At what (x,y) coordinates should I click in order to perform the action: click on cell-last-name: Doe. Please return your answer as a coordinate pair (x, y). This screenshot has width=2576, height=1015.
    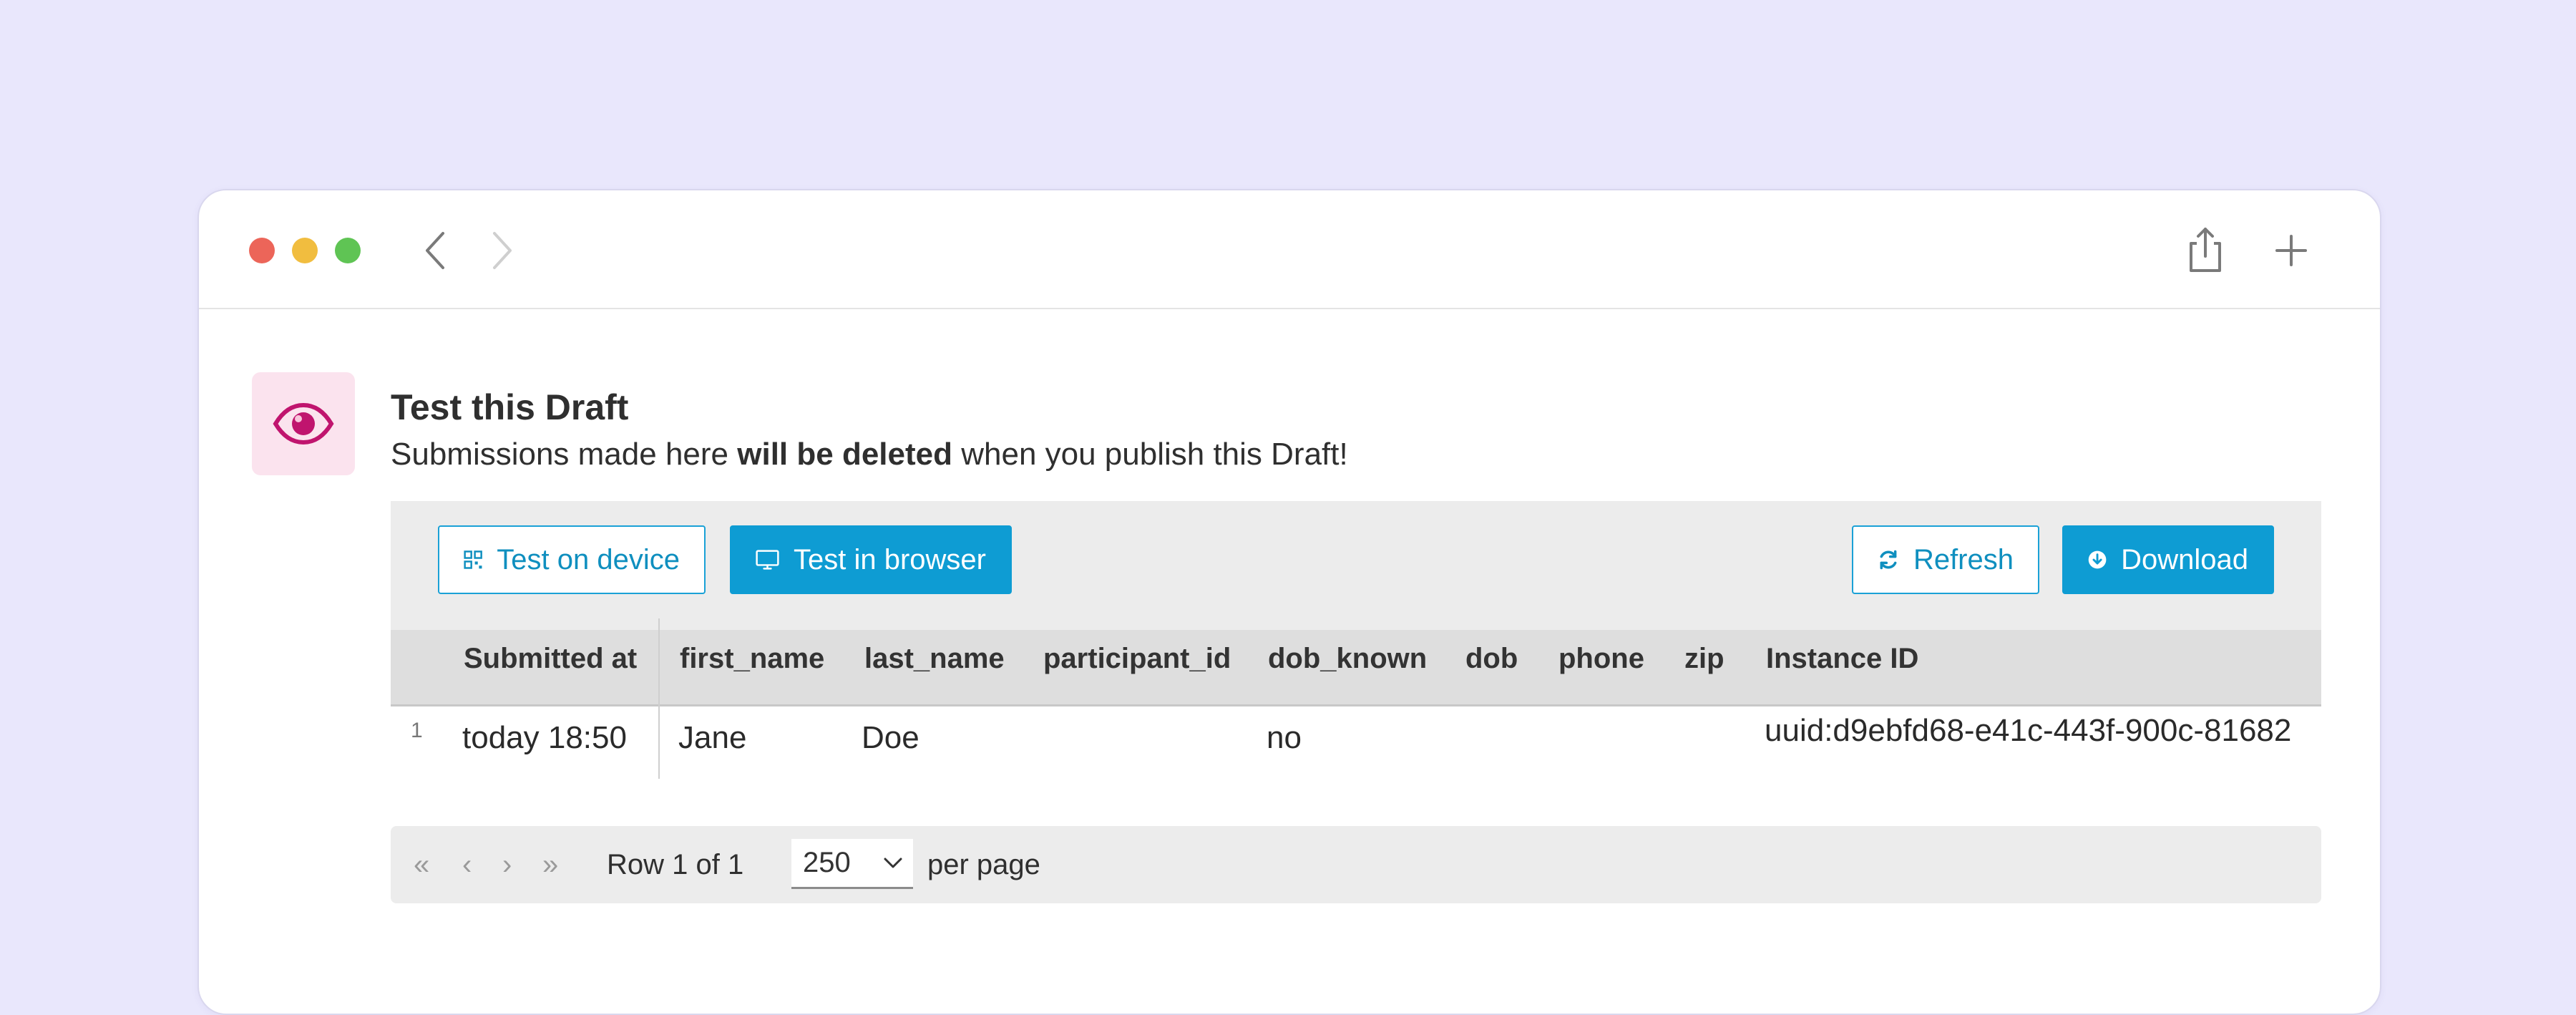
    Looking at the image, I should click on (890, 737).